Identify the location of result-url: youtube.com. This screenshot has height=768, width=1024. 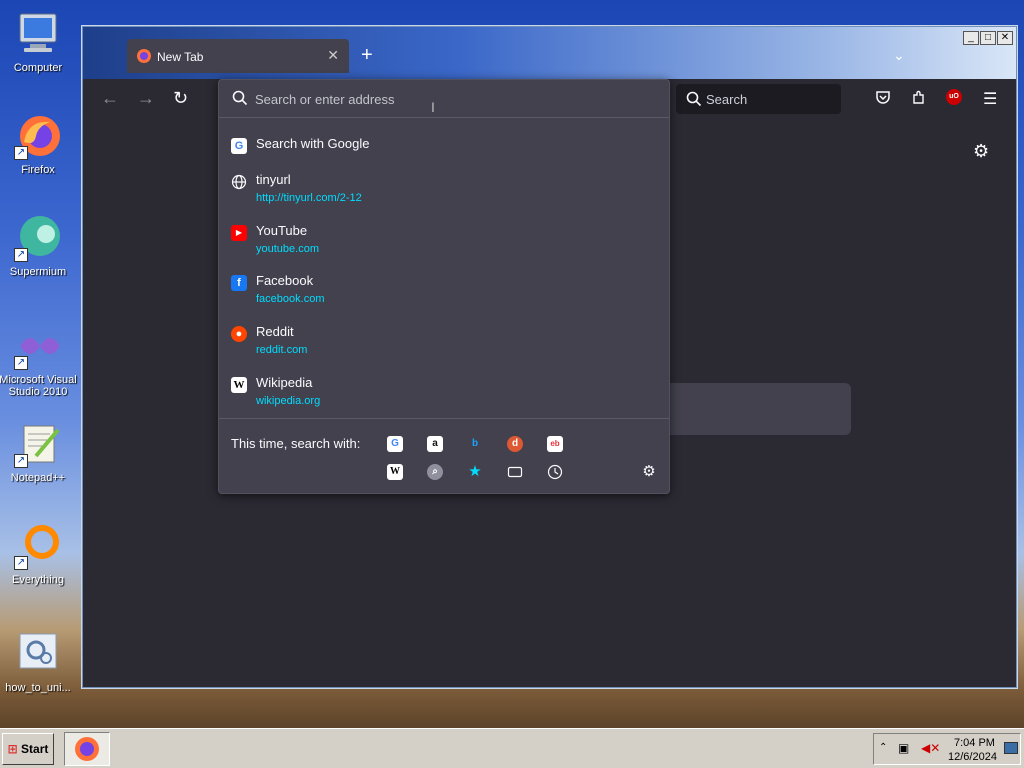
(287, 249).